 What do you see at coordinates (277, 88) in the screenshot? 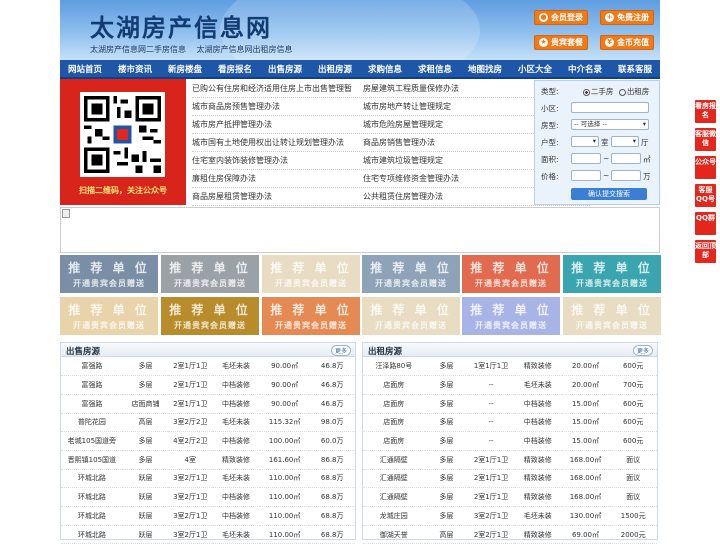
I see `policy-link: 已购公有住房和经济适用住房上市出售管理暂` at bounding box center [277, 88].